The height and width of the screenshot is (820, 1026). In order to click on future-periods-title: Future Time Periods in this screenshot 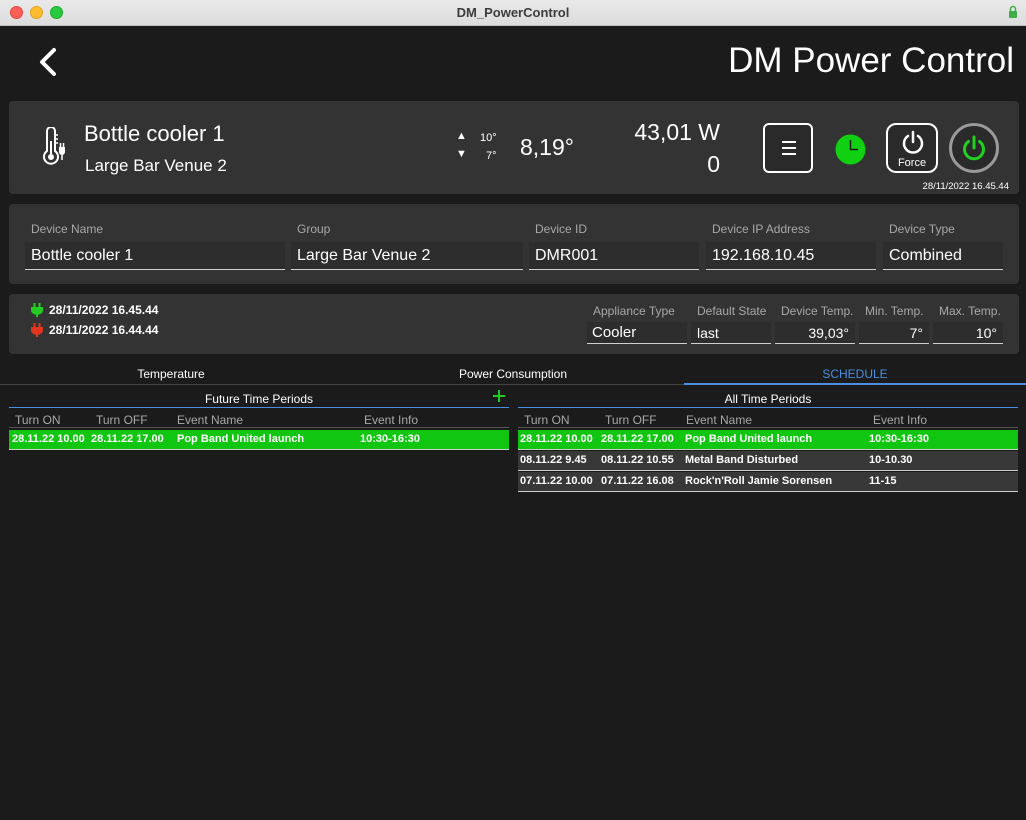, I will do `click(259, 399)`.